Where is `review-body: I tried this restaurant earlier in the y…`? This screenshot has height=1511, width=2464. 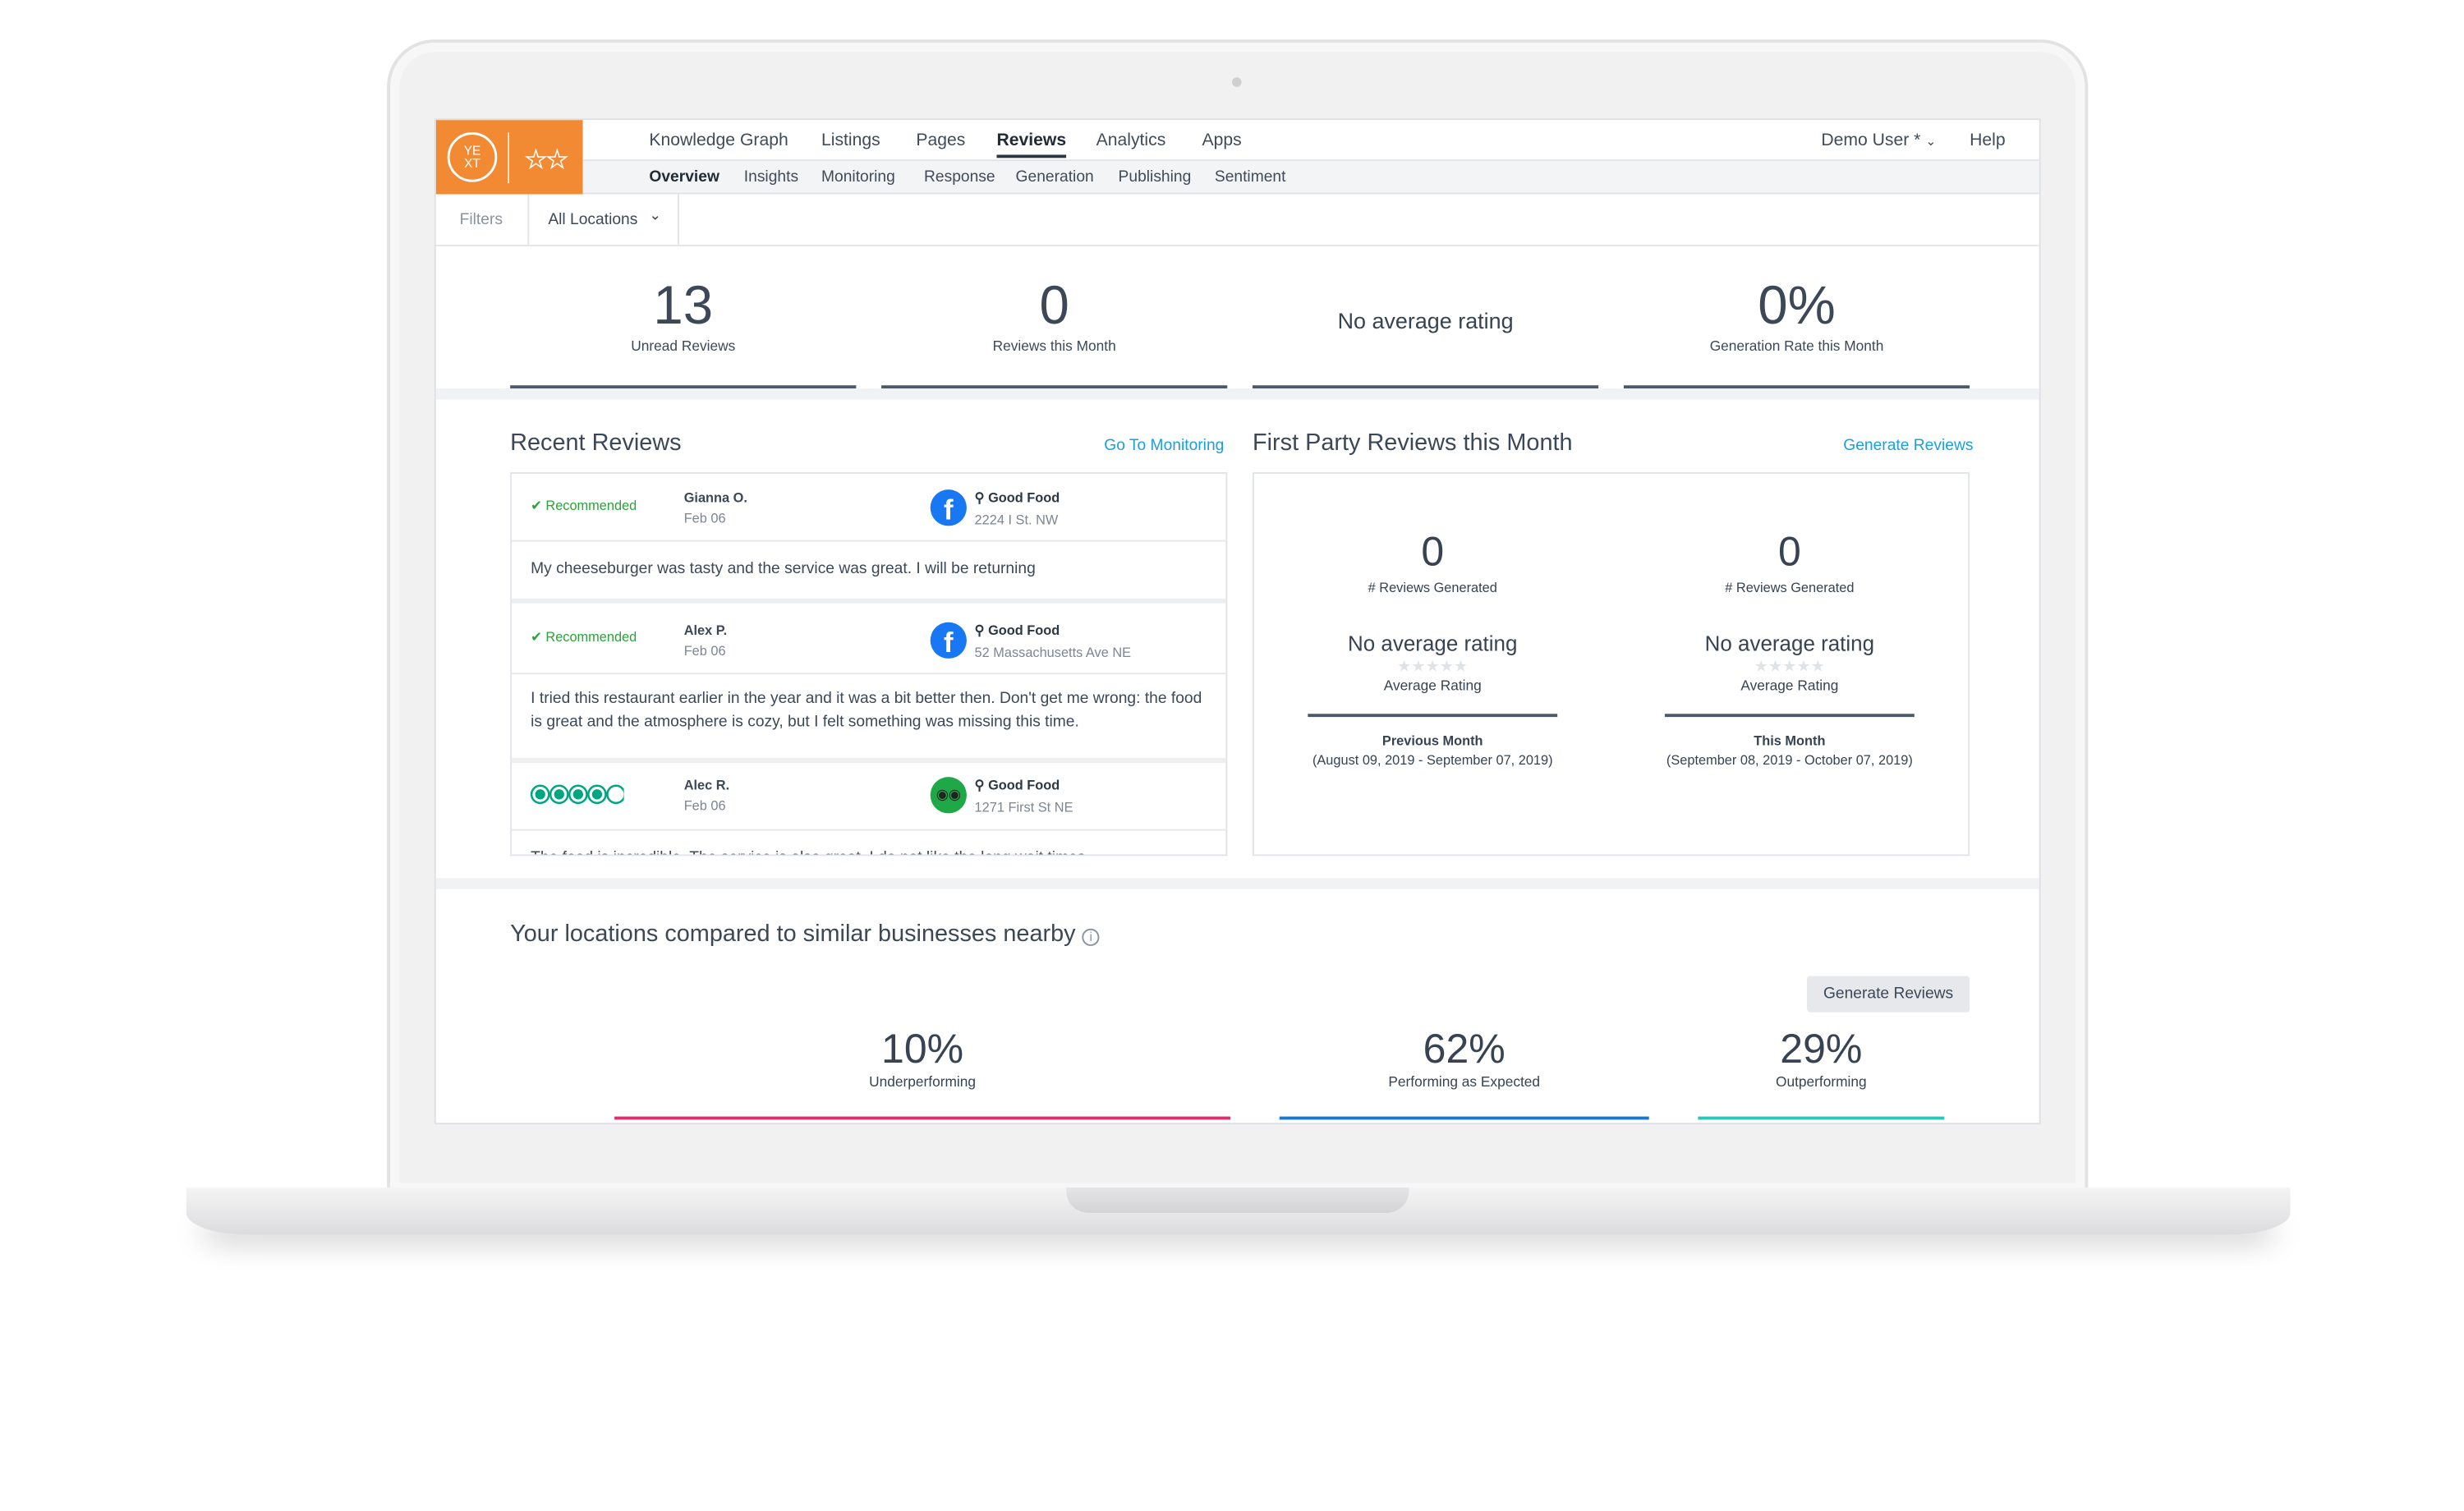
review-body: I tried this restaurant earlier in the y… is located at coordinates (869, 718).